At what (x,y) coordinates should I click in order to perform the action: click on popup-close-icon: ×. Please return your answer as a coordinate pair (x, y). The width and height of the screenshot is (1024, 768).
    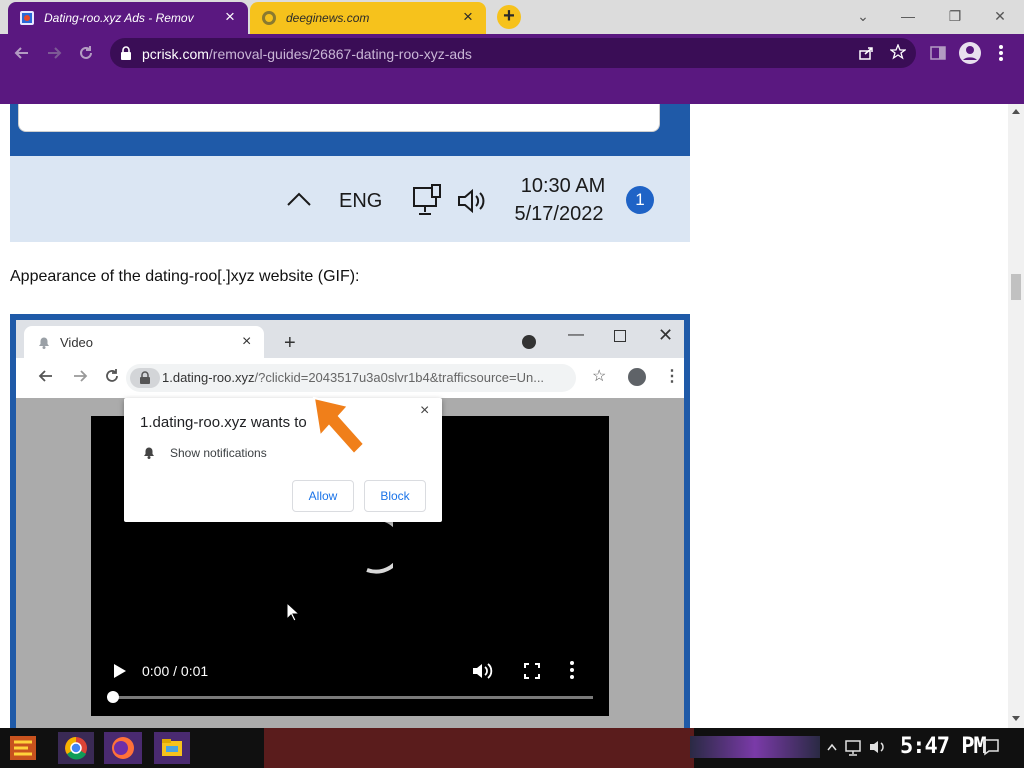
    Looking at the image, I should click on (425, 410).